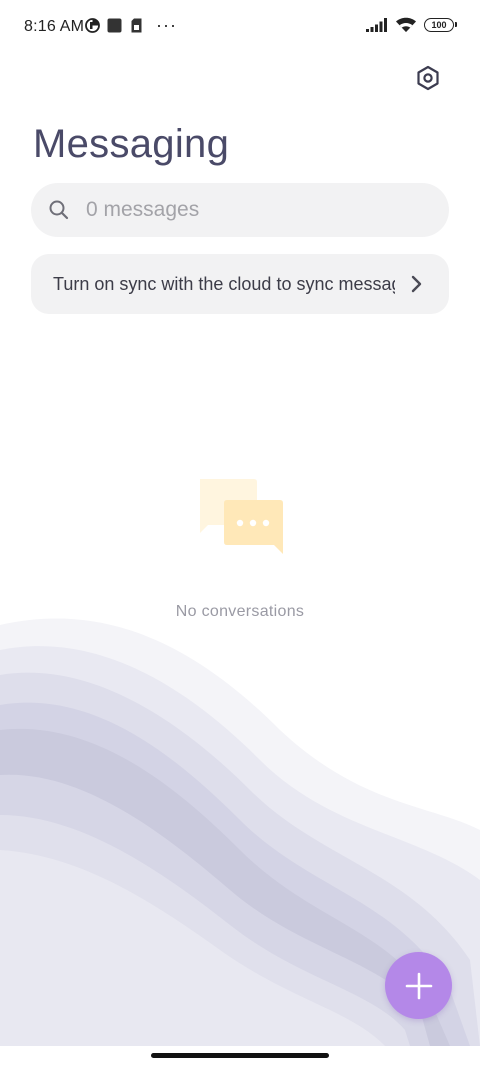  What do you see at coordinates (92, 25) in the screenshot?
I see `data-saver-icon` at bounding box center [92, 25].